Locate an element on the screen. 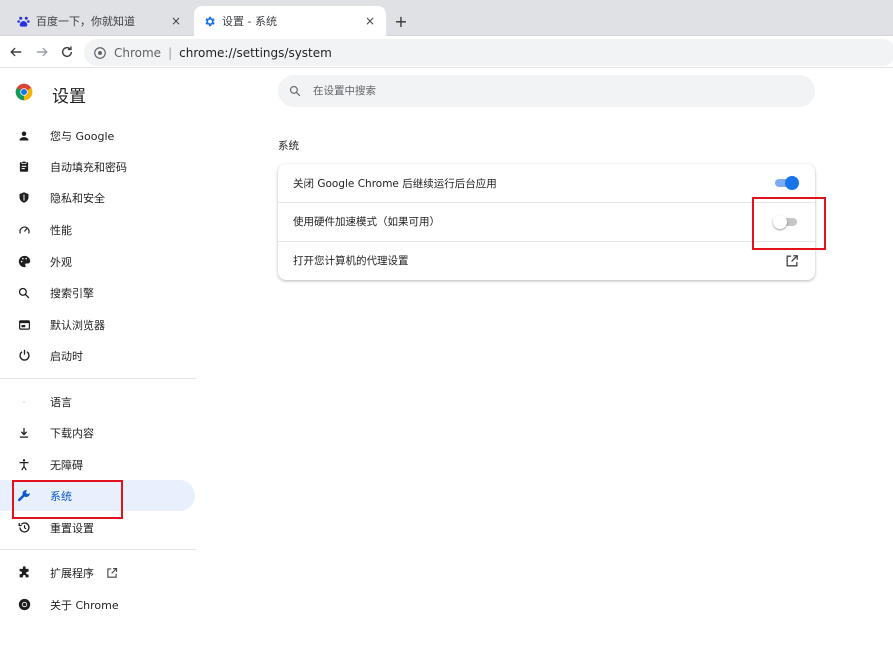  gear-icon is located at coordinates (209, 21).